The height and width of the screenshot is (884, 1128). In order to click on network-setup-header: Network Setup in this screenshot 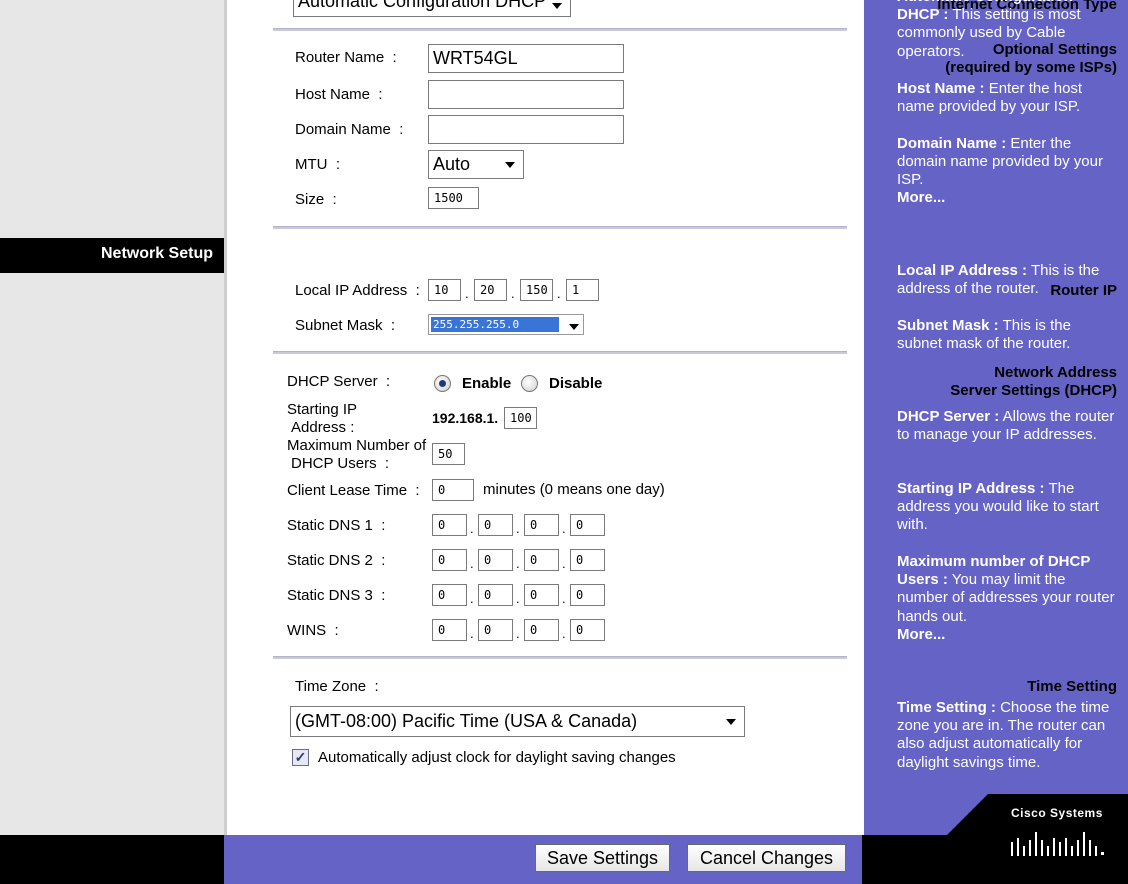, I will do `click(112, 255)`.